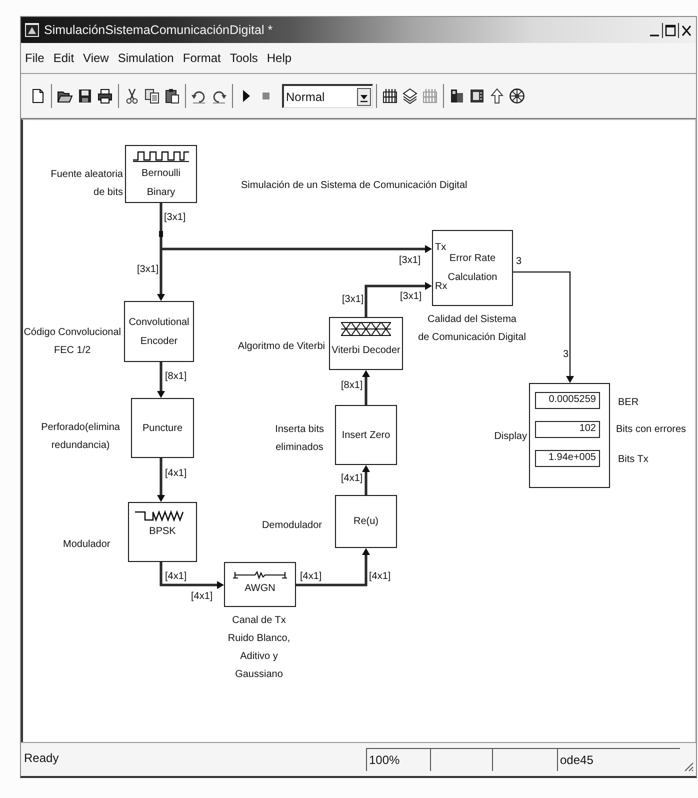 The image size is (698, 798). I want to click on block-label: BPSK, so click(162, 532).